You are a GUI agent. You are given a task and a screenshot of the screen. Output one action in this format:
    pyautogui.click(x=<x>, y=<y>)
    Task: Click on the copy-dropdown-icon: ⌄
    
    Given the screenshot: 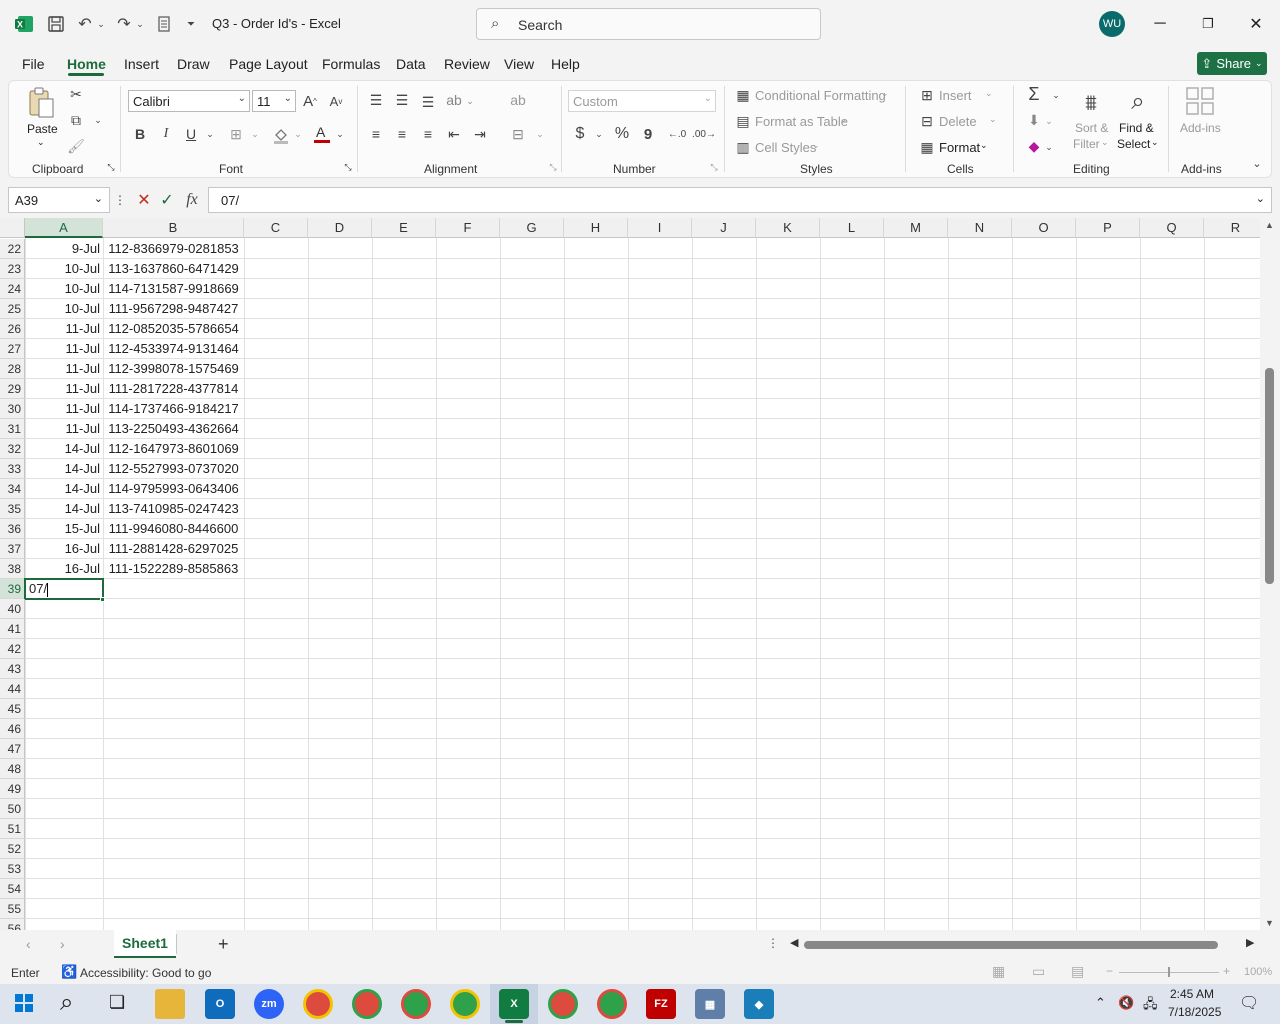 What is the action you would take?
    pyautogui.click(x=98, y=120)
    